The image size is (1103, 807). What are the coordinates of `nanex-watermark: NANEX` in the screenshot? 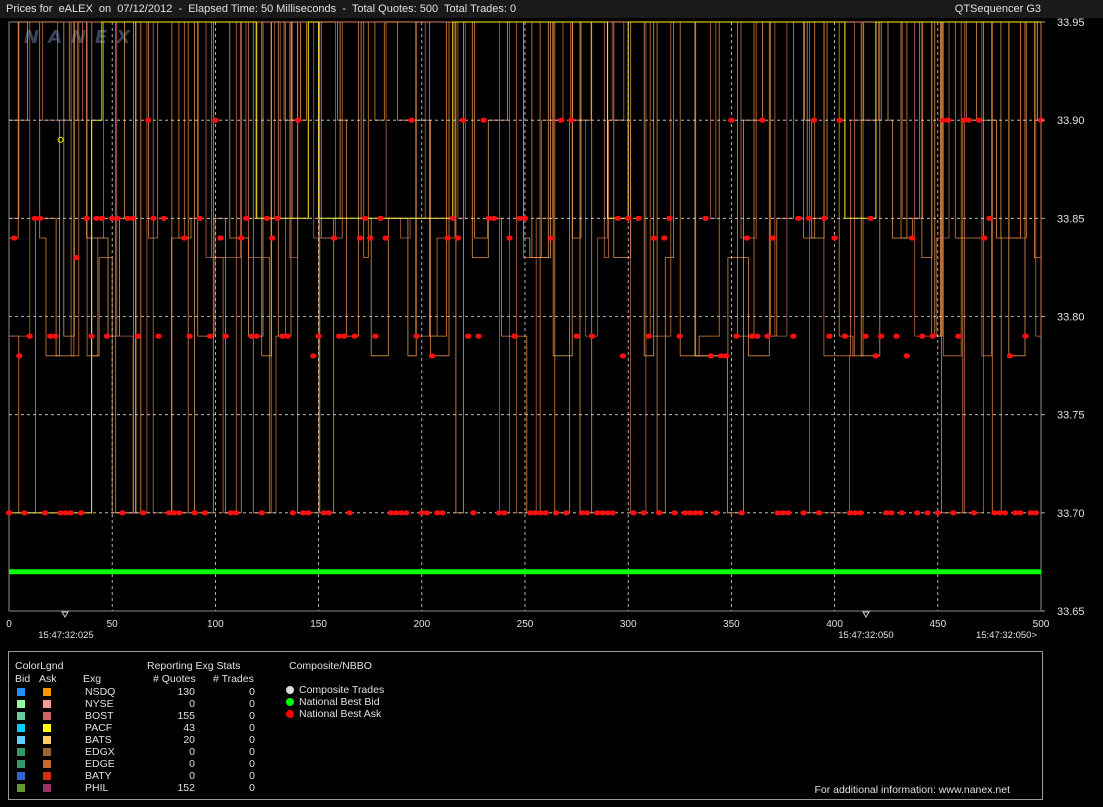 It's located at (81, 37).